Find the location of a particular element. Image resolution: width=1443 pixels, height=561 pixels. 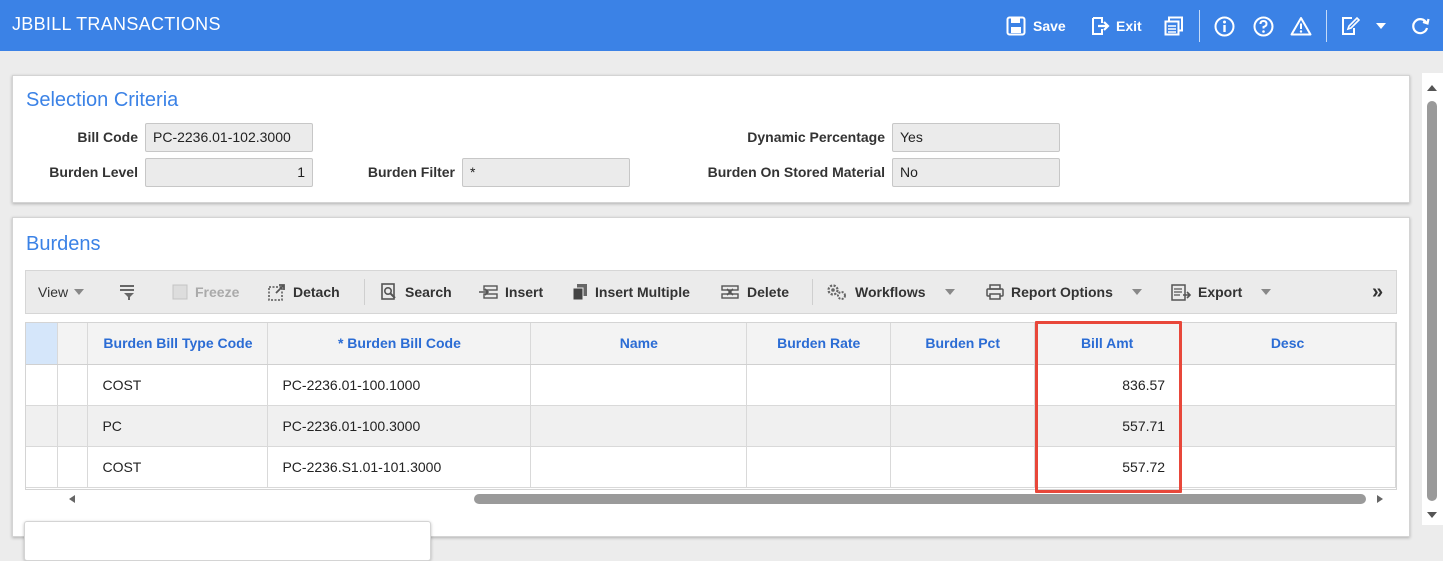

cell-bill-code: PC-2236.01-100.3000 is located at coordinates (399, 426).